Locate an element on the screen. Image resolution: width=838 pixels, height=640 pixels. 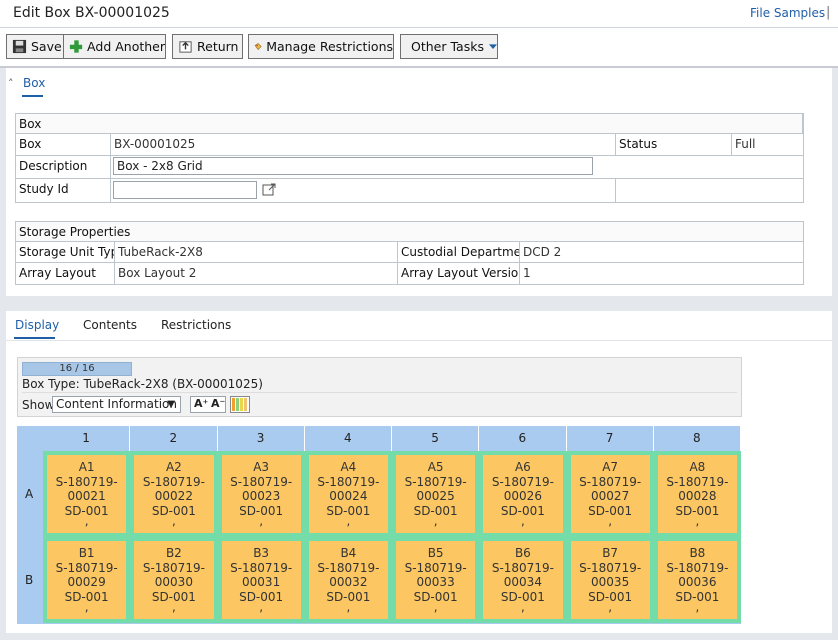
show-select: Content Information ▼ is located at coordinates (116, 404).